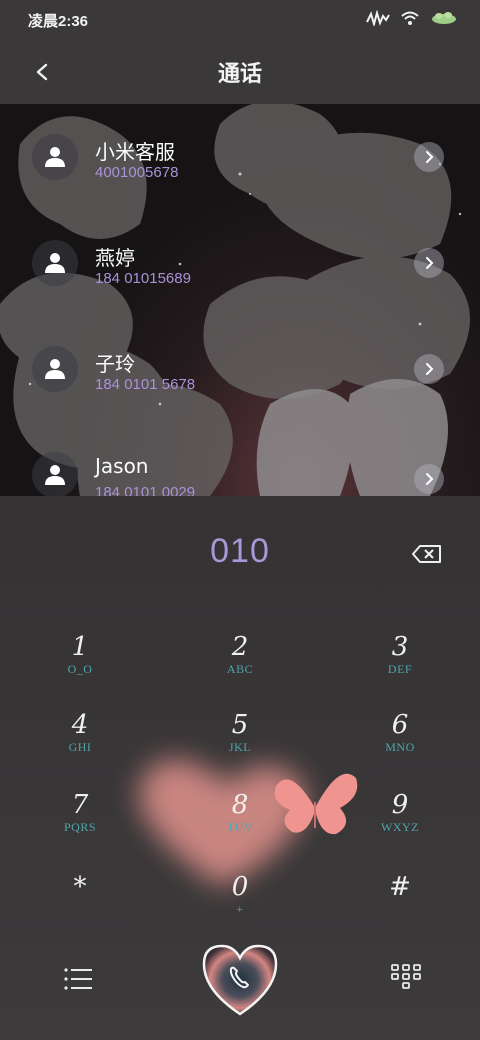 The height and width of the screenshot is (1040, 480). I want to click on wifi-icon, so click(410, 18).